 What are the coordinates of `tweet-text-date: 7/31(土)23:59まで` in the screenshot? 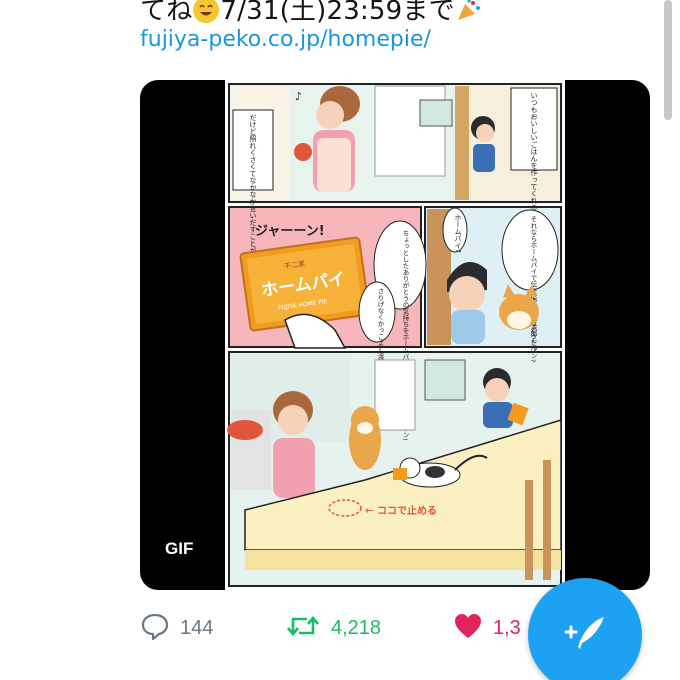 It's located at (337, 13).